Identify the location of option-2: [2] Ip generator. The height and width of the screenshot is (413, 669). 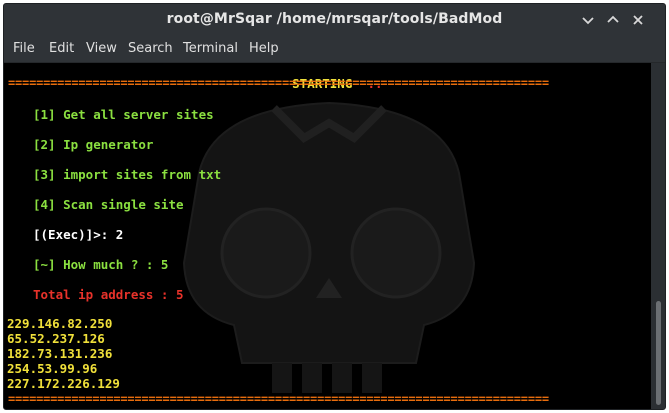
(93, 144).